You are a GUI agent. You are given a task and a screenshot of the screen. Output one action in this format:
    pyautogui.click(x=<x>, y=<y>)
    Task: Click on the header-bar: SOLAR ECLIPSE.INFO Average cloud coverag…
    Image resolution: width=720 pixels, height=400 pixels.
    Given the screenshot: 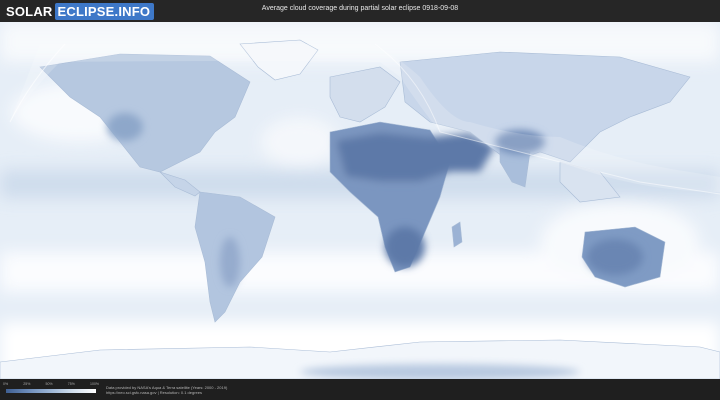 What is the action you would take?
    pyautogui.click(x=360, y=11)
    